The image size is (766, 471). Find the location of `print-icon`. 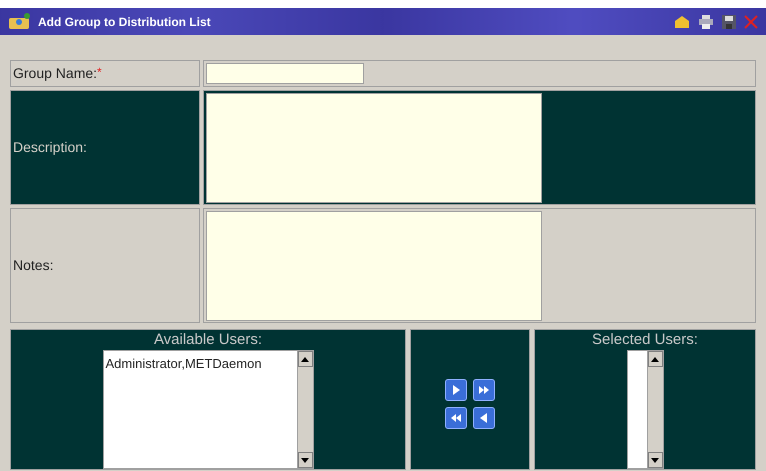

print-icon is located at coordinates (706, 21).